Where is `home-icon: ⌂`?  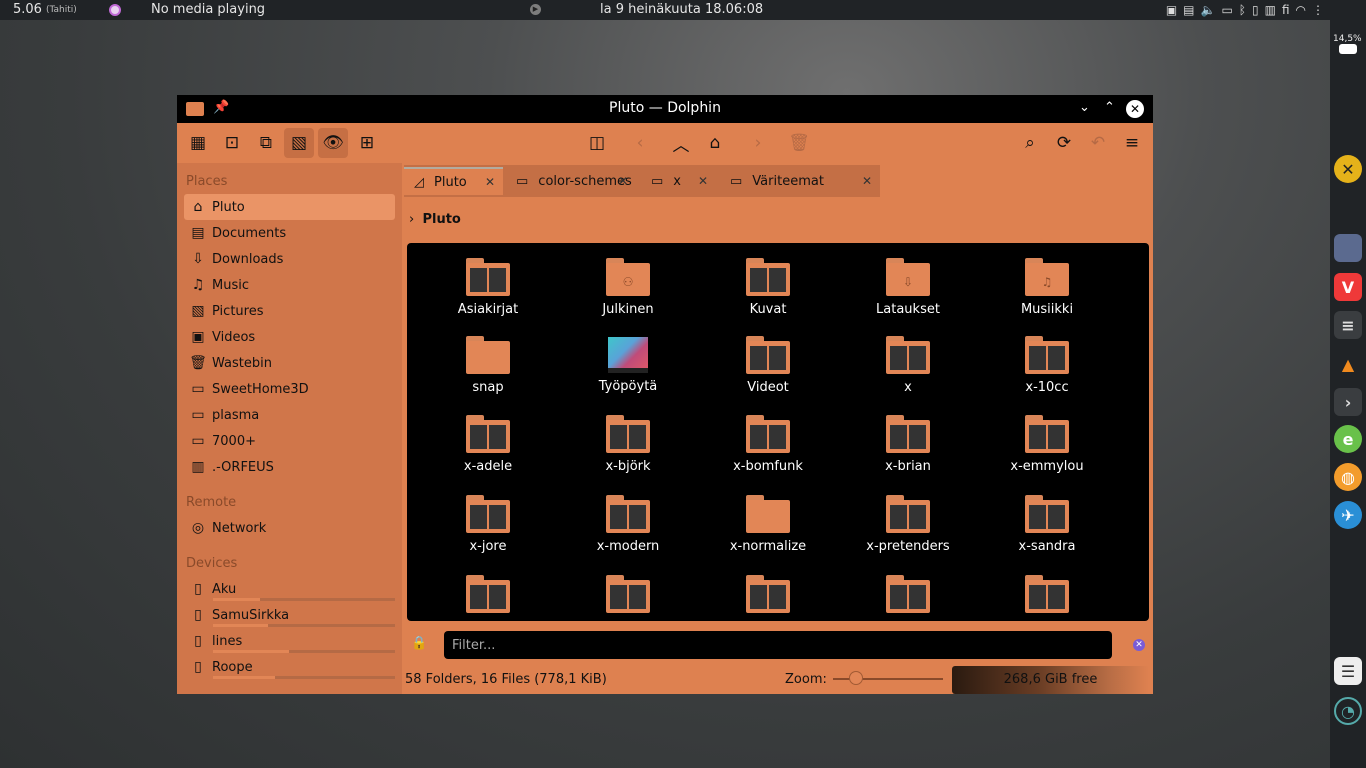 home-icon: ⌂ is located at coordinates (715, 143).